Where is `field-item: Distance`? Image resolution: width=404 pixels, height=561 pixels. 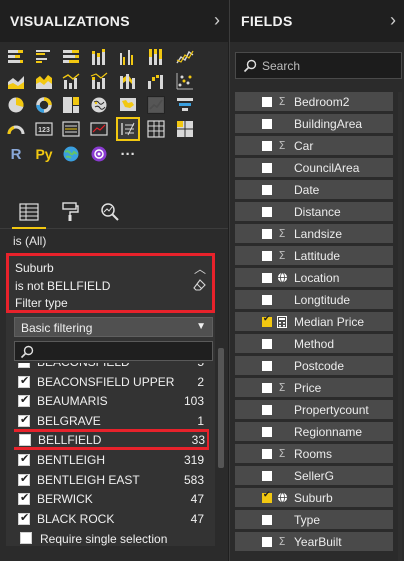 field-item: Distance is located at coordinates (314, 211).